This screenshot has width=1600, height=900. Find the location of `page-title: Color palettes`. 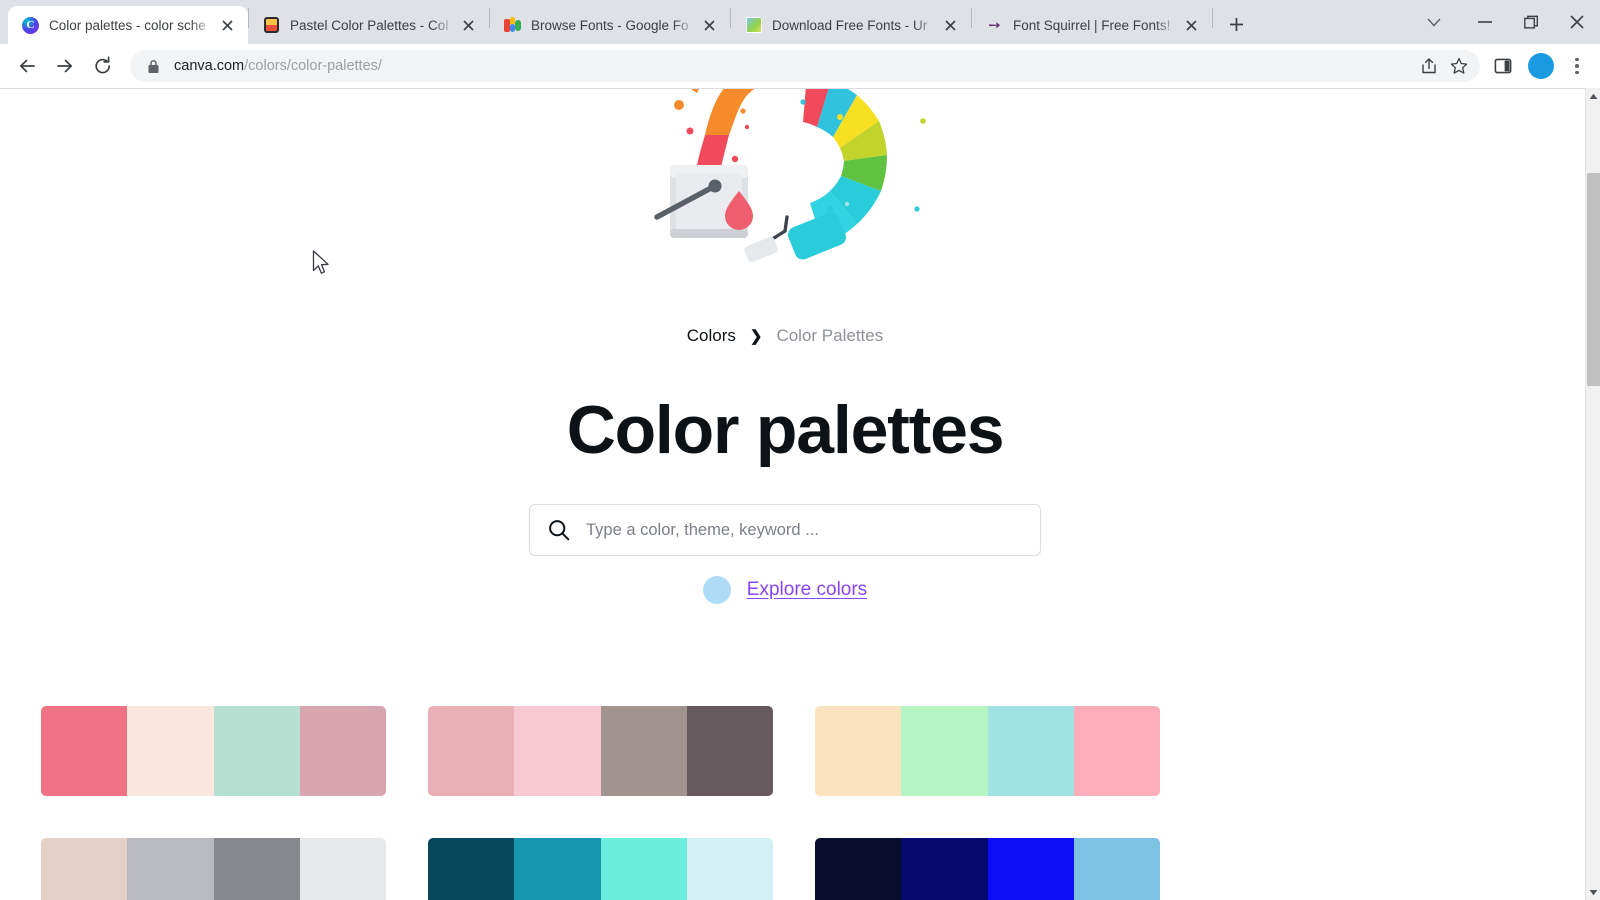

page-title: Color palettes is located at coordinates (785, 430).